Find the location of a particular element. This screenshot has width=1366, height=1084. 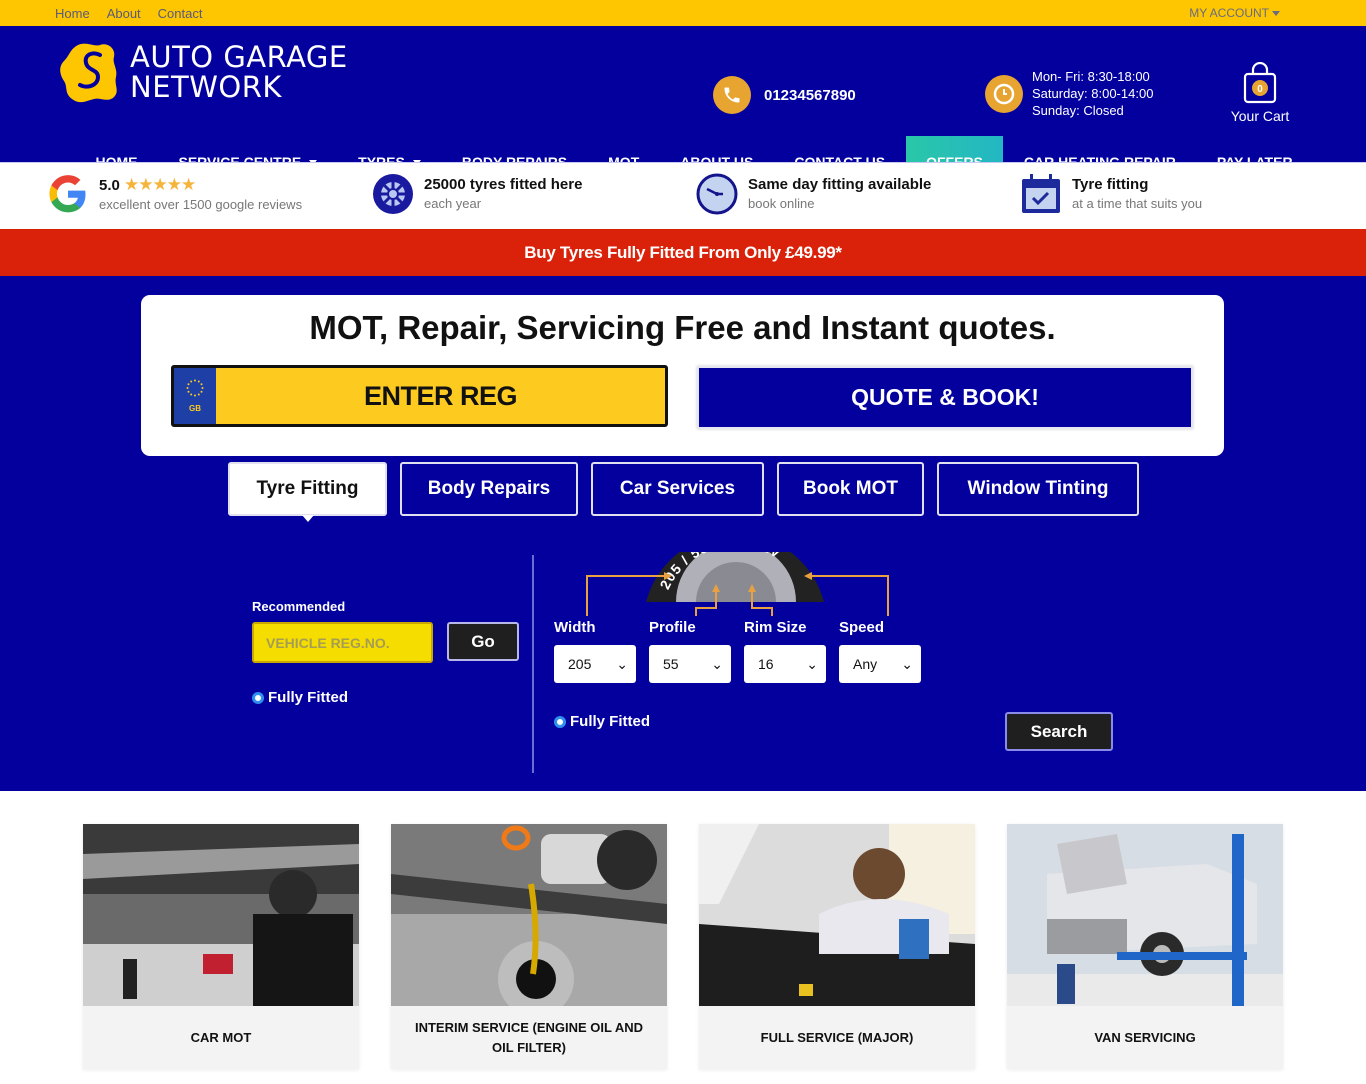

section-divider is located at coordinates (533, 664).